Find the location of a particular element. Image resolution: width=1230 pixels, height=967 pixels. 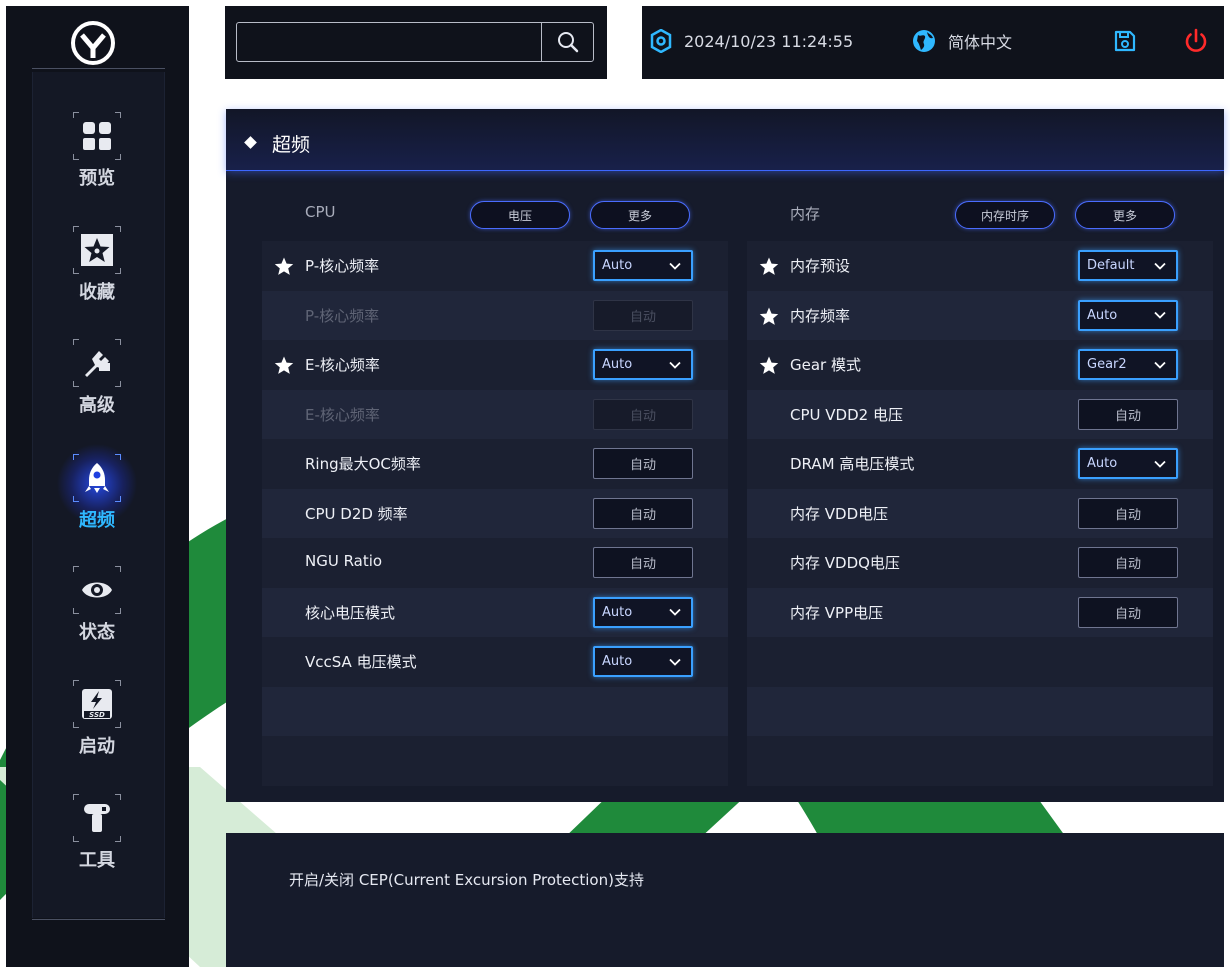

save-button is located at coordinates (1131, 41).